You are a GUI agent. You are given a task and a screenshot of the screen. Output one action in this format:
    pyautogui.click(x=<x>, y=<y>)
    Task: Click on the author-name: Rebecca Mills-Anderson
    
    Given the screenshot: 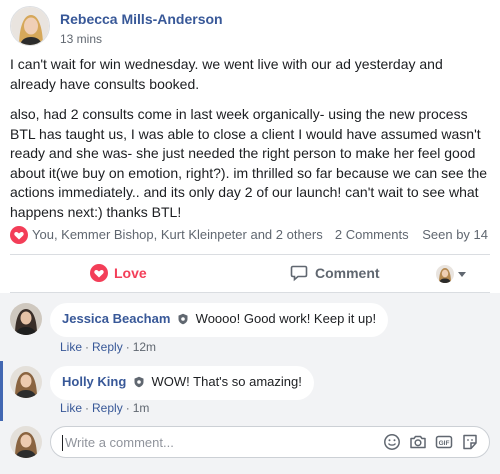 What is the action you would take?
    pyautogui.click(x=141, y=19)
    